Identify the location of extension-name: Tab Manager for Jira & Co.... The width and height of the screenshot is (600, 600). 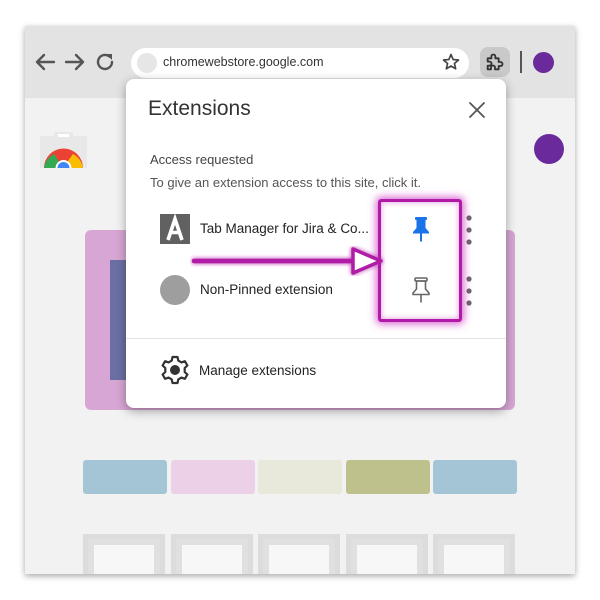
(284, 228).